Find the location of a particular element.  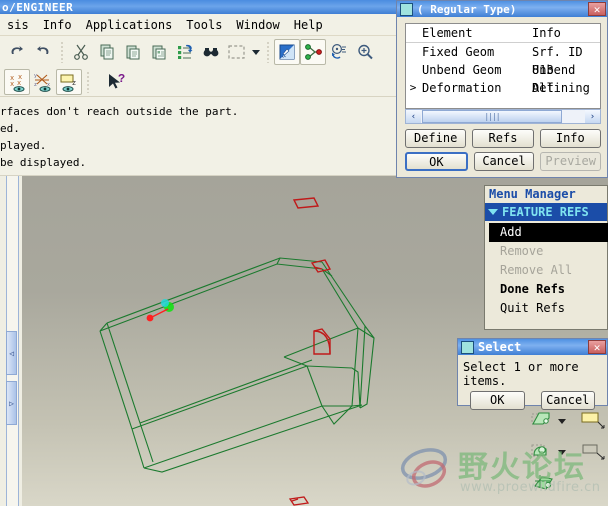

unbend-button is located at coordinates (543, 453).